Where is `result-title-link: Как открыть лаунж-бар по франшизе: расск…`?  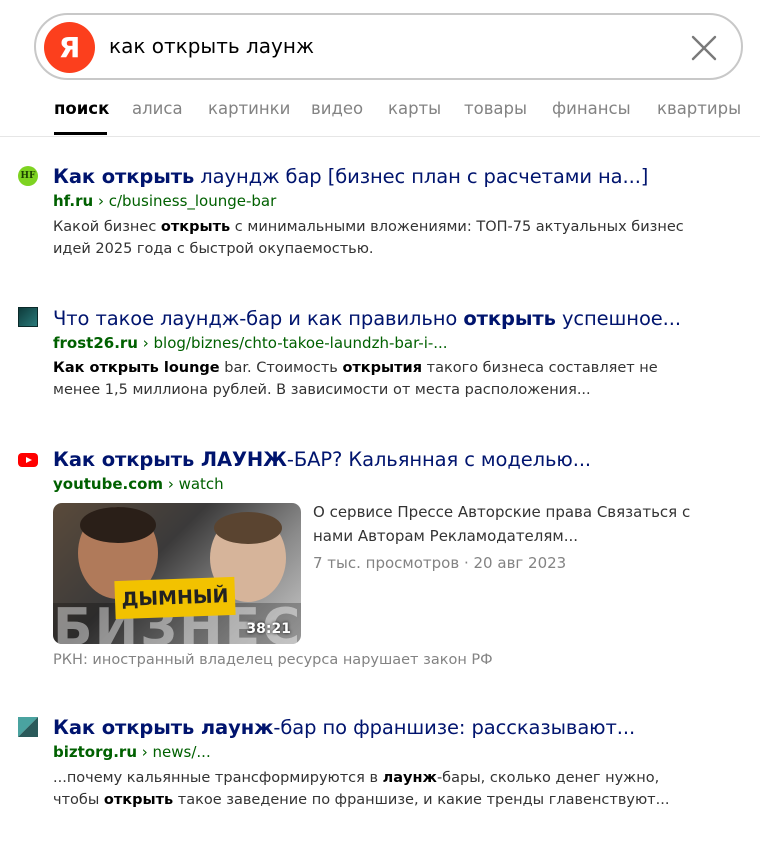 result-title-link: Как открыть лаунж-бар по франшизе: расск… is located at coordinates (344, 727).